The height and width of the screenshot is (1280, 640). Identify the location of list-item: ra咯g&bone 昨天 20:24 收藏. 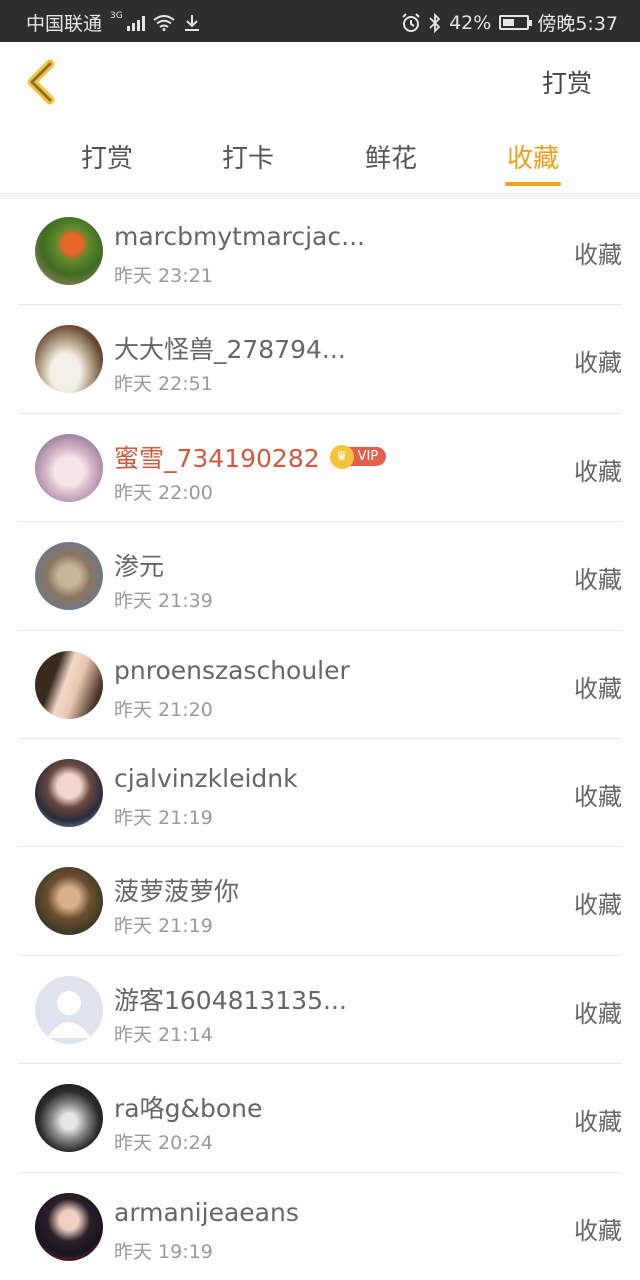
(320, 1118).